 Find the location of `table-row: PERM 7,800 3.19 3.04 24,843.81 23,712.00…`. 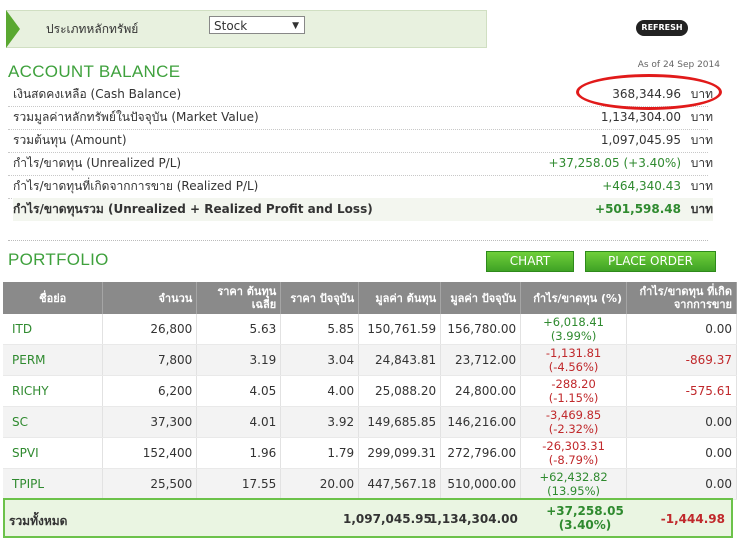

table-row: PERM 7,800 3.19 3.04 24,843.81 23,712.00… is located at coordinates (370, 360).